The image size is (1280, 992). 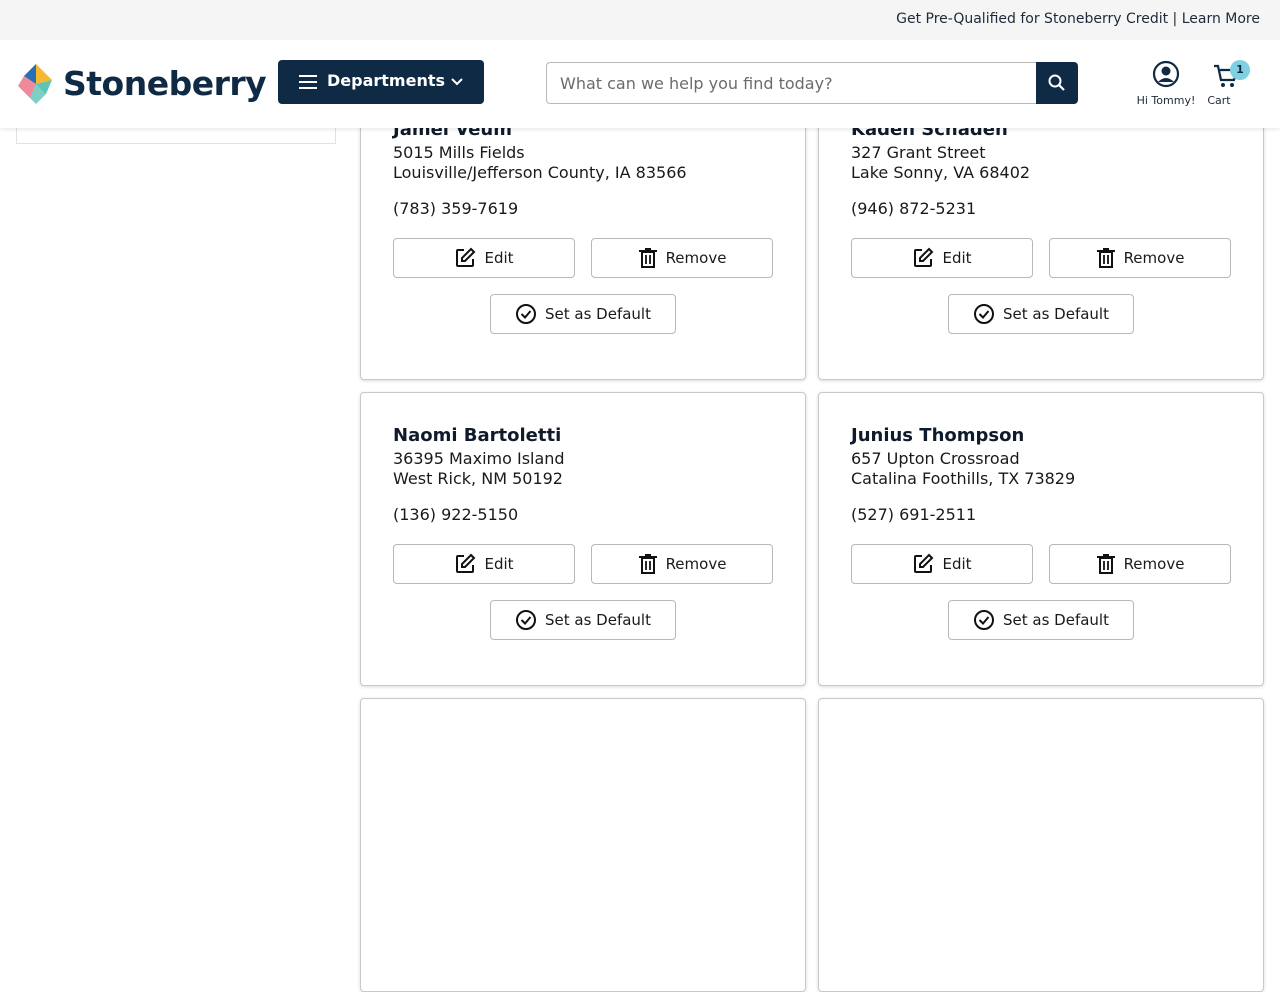 What do you see at coordinates (459, 152) in the screenshot?
I see `address-street: 5015 Mills Fields` at bounding box center [459, 152].